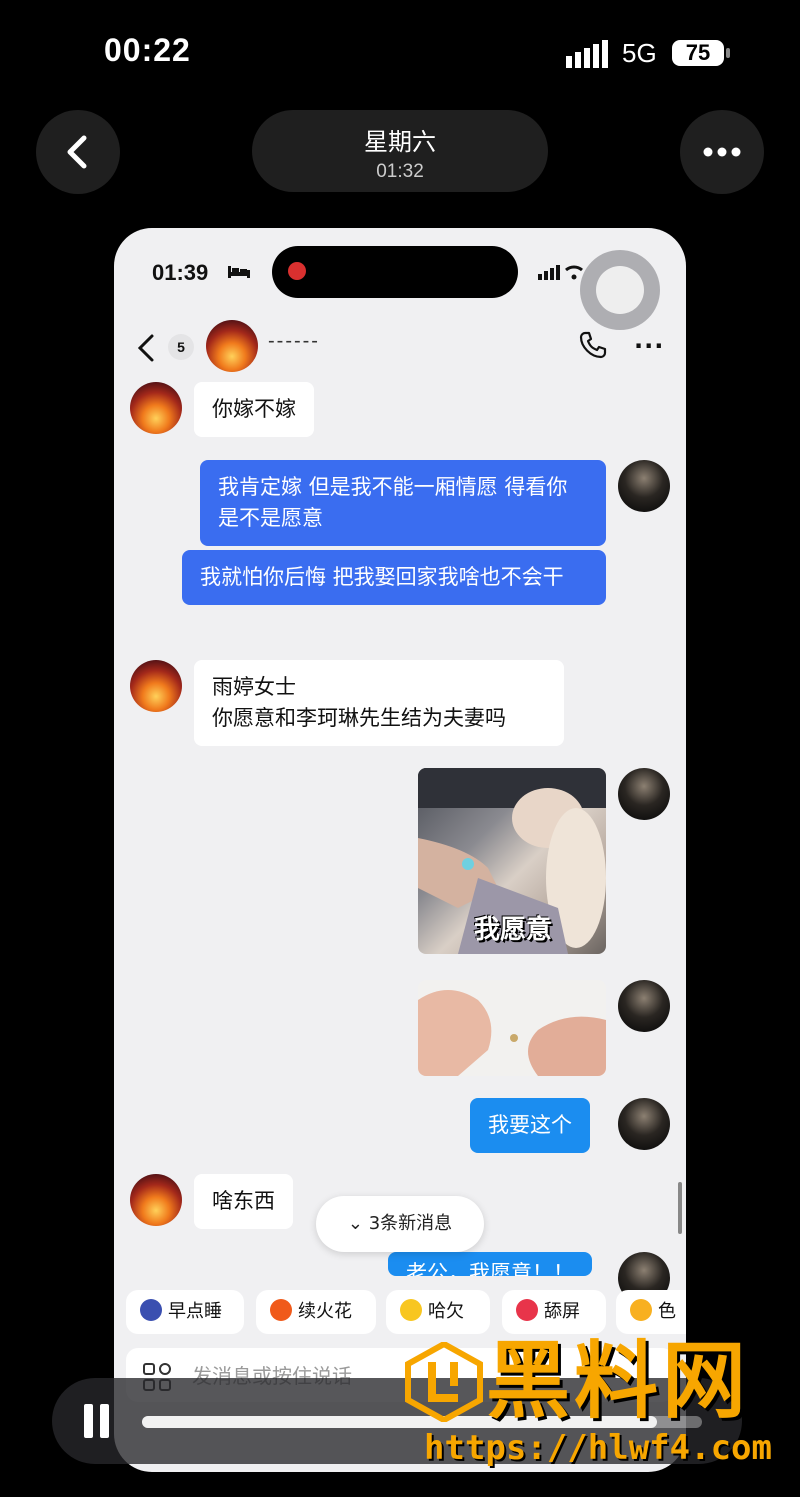 The image size is (800, 1497). I want to click on ellipsis-icon, so click(722, 152).